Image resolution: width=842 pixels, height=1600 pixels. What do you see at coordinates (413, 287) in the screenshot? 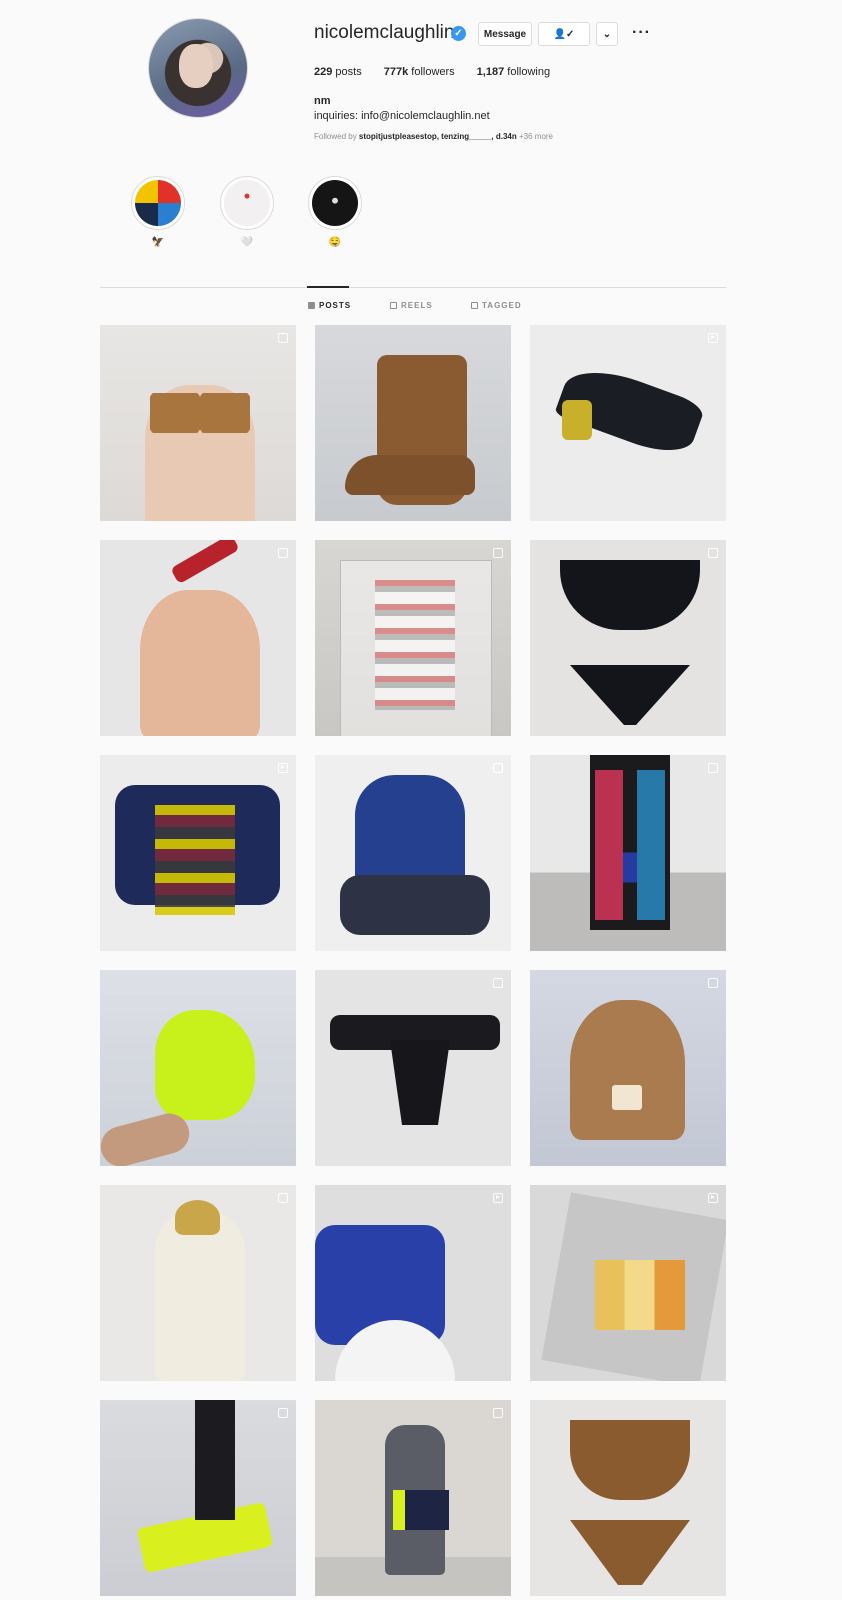
I see `tabs-divider` at bounding box center [413, 287].